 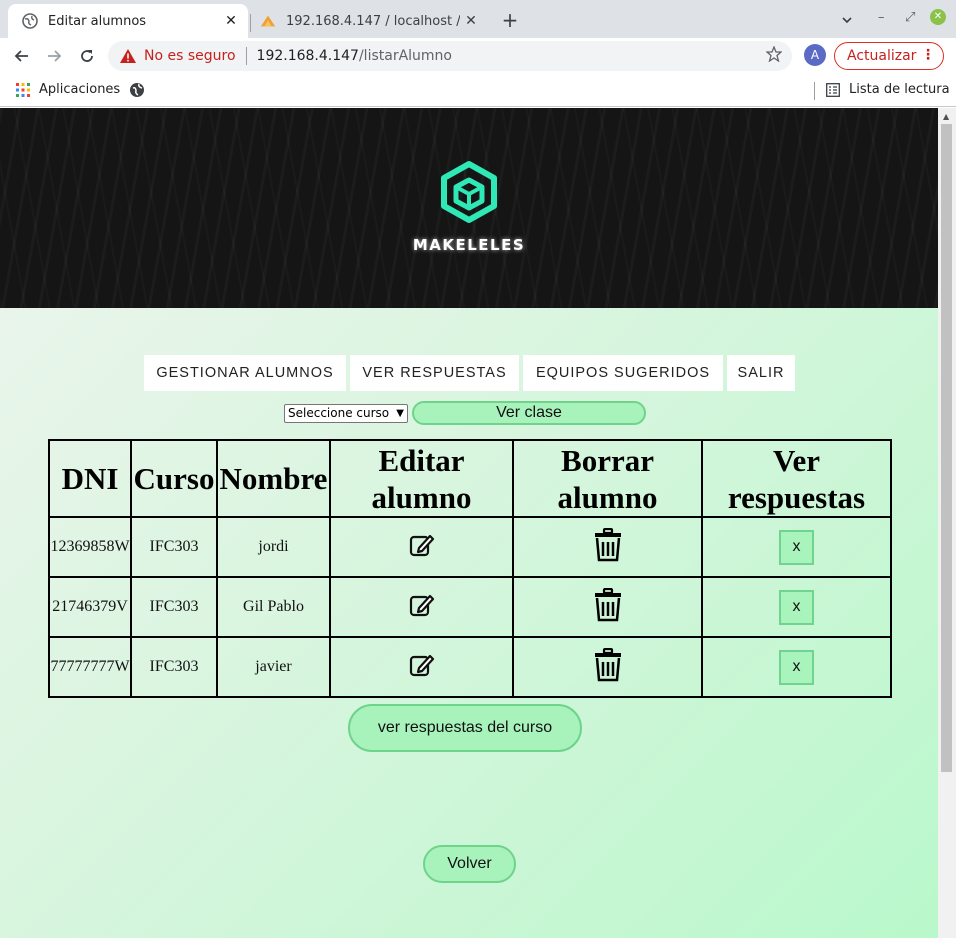 I want to click on tab-phpmyadmin: 192.168.4.147 / localhost / Tes ✕, so click(x=370, y=21).